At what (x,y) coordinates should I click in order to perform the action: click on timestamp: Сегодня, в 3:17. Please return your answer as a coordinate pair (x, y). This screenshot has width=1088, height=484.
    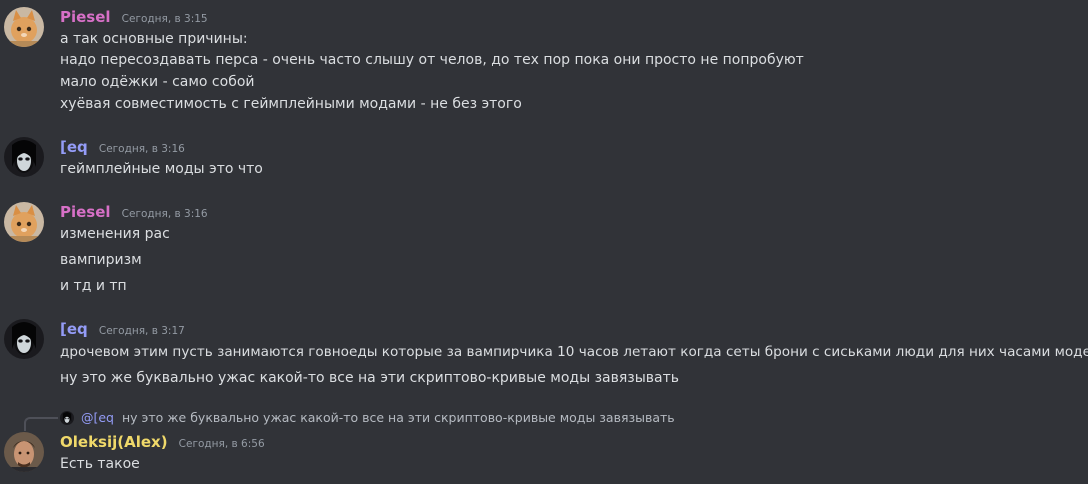
    Looking at the image, I should click on (142, 331).